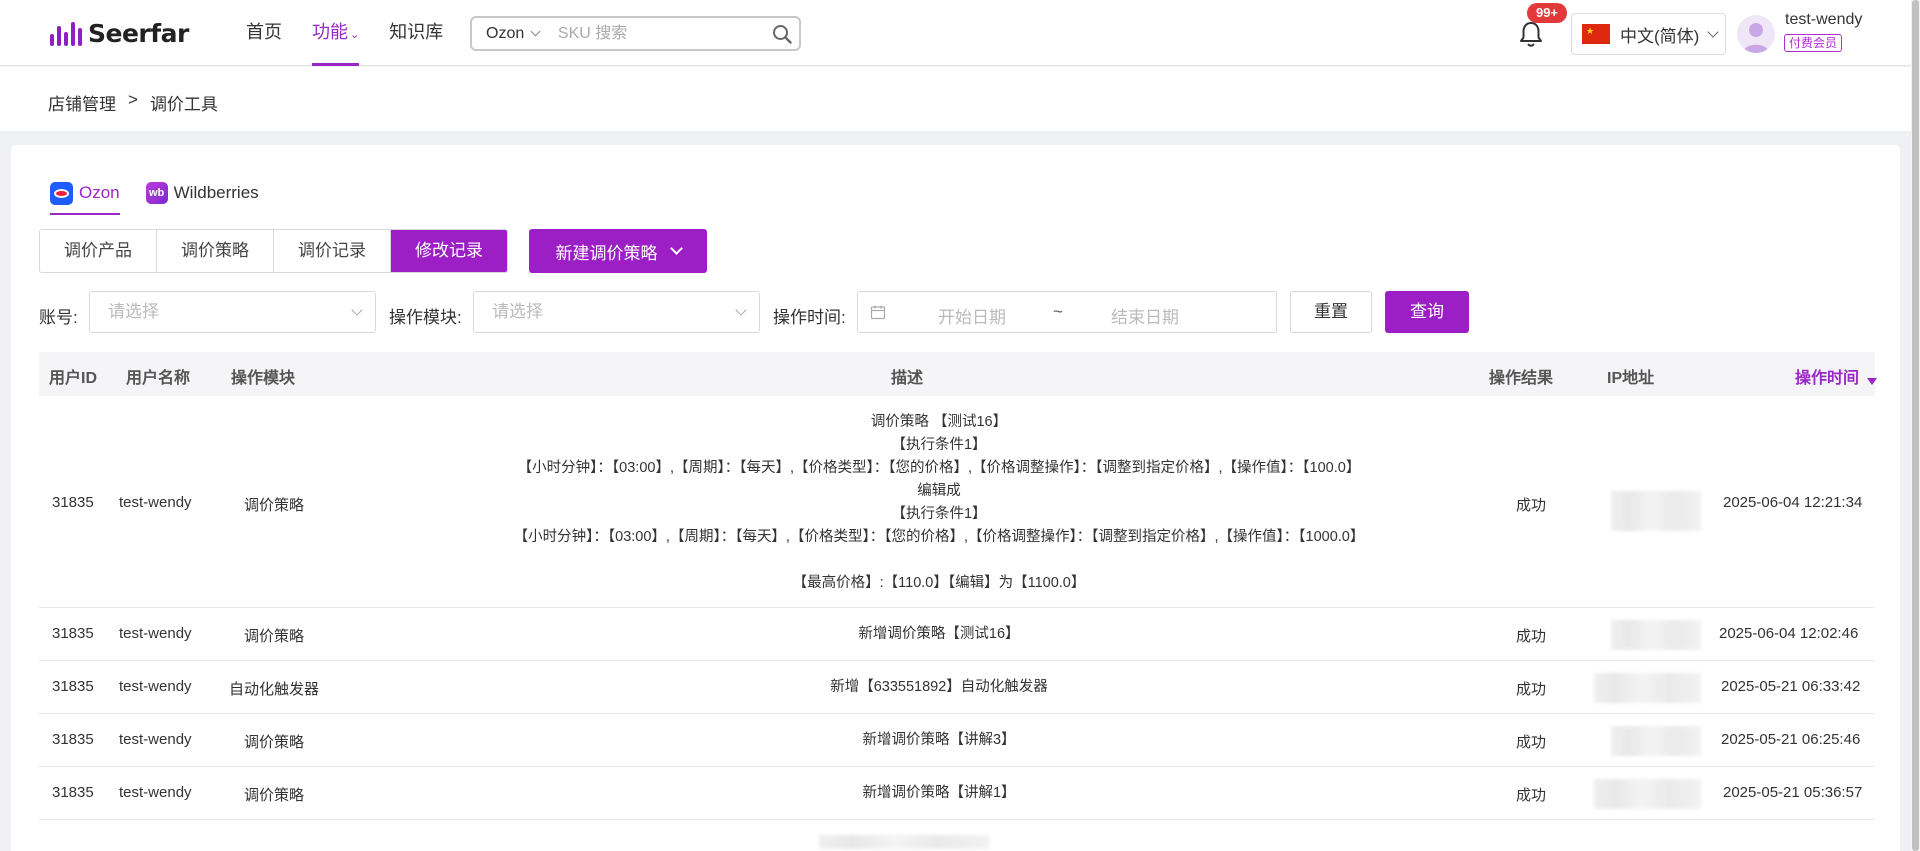  I want to click on china-flag-icon: ★, so click(1596, 34).